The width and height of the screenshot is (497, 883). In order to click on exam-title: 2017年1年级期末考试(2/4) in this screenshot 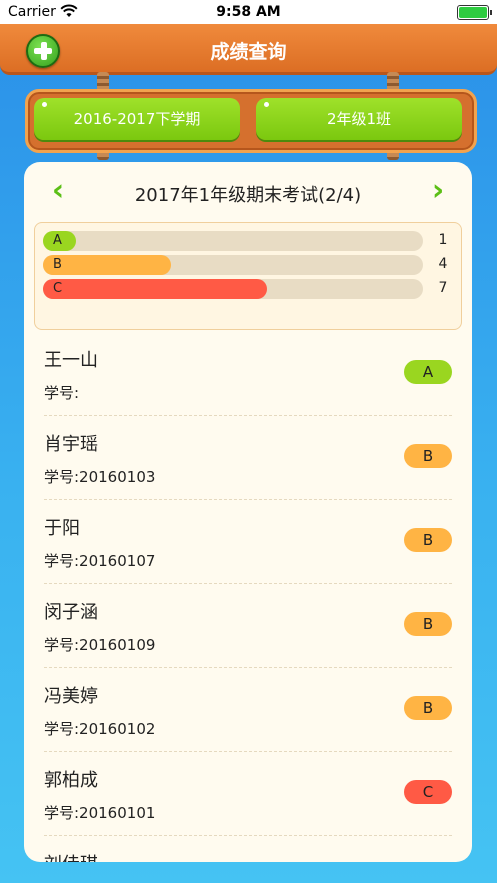, I will do `click(248, 195)`.